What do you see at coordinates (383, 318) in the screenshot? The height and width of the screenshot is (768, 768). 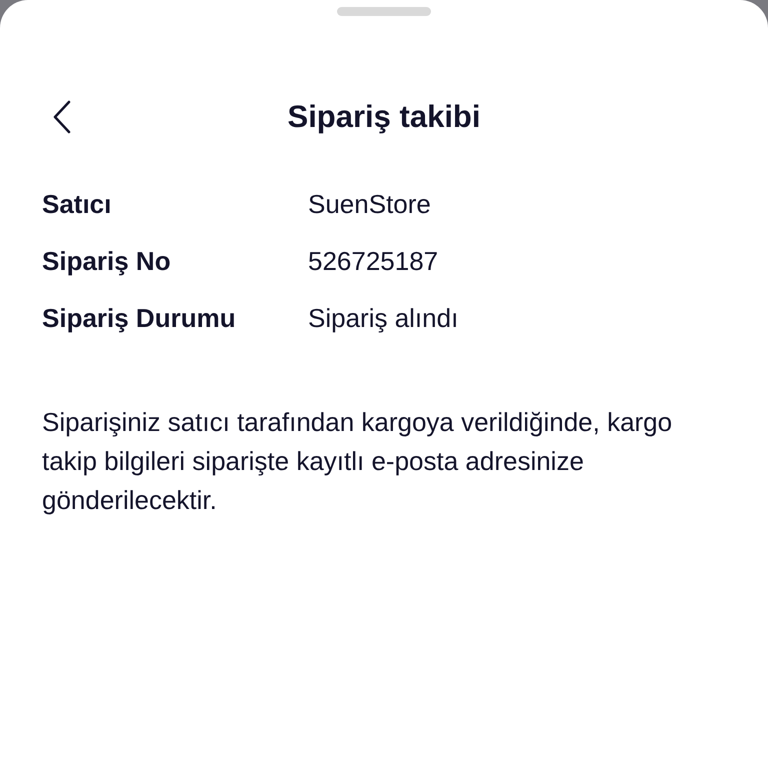 I see `detail-value: Sipariş alındı` at bounding box center [383, 318].